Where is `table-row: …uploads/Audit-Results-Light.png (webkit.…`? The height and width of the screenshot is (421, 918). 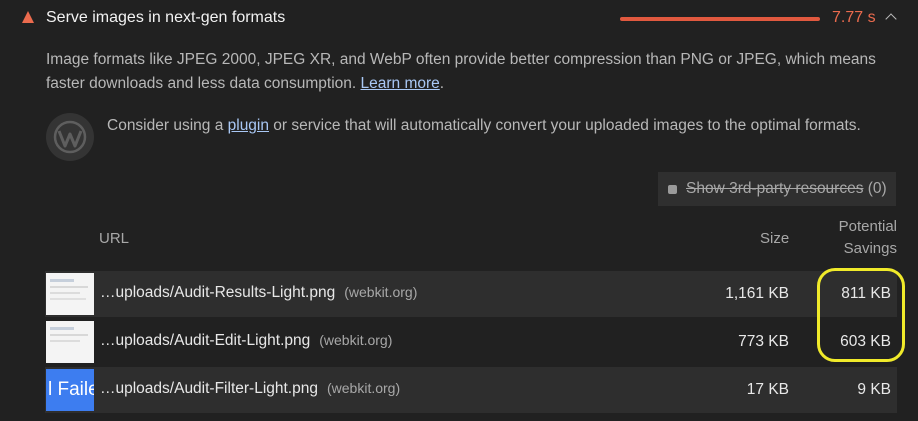 table-row: …uploads/Audit-Results-Light.png (webkit.… is located at coordinates (471, 294).